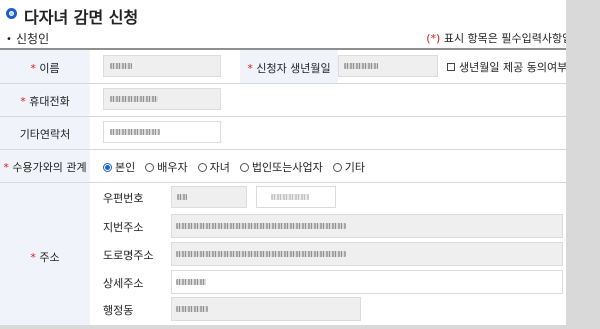  I want to click on admin-dong-label: 행정동, so click(118, 310).